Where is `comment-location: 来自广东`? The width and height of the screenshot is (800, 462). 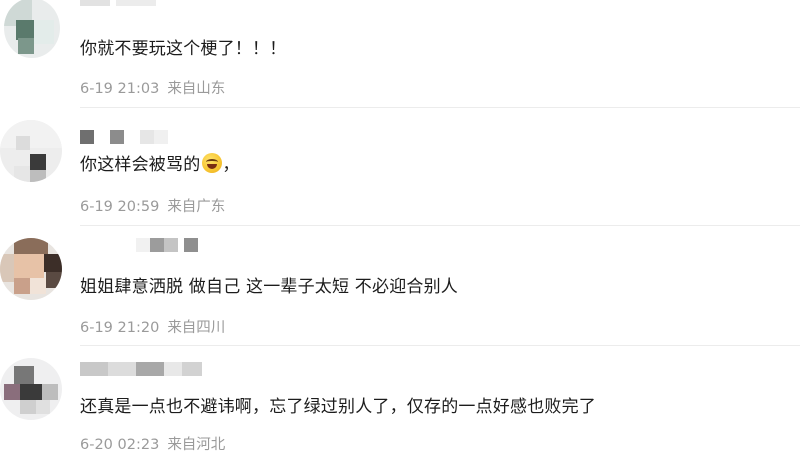
comment-location: 来自广东 is located at coordinates (196, 207).